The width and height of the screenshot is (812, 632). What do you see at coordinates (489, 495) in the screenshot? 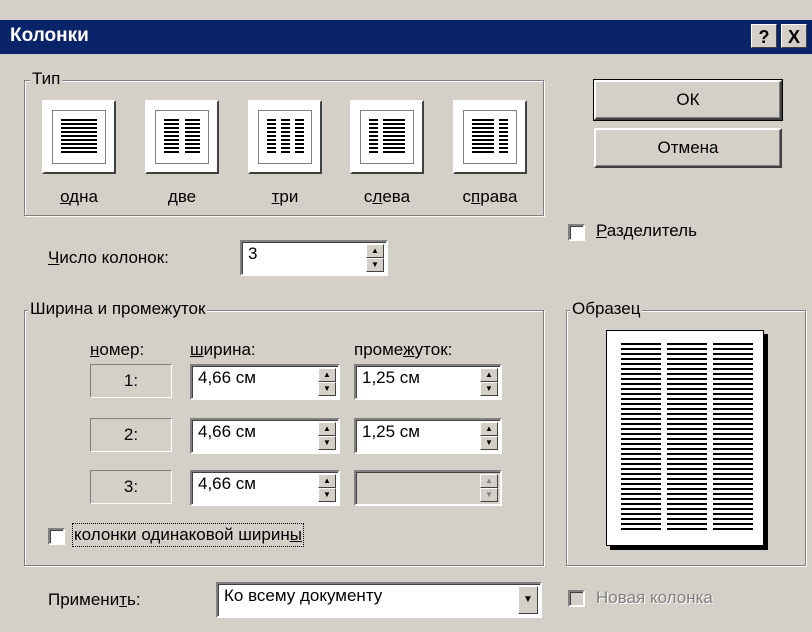
I see `gap-down-3: ▼` at bounding box center [489, 495].